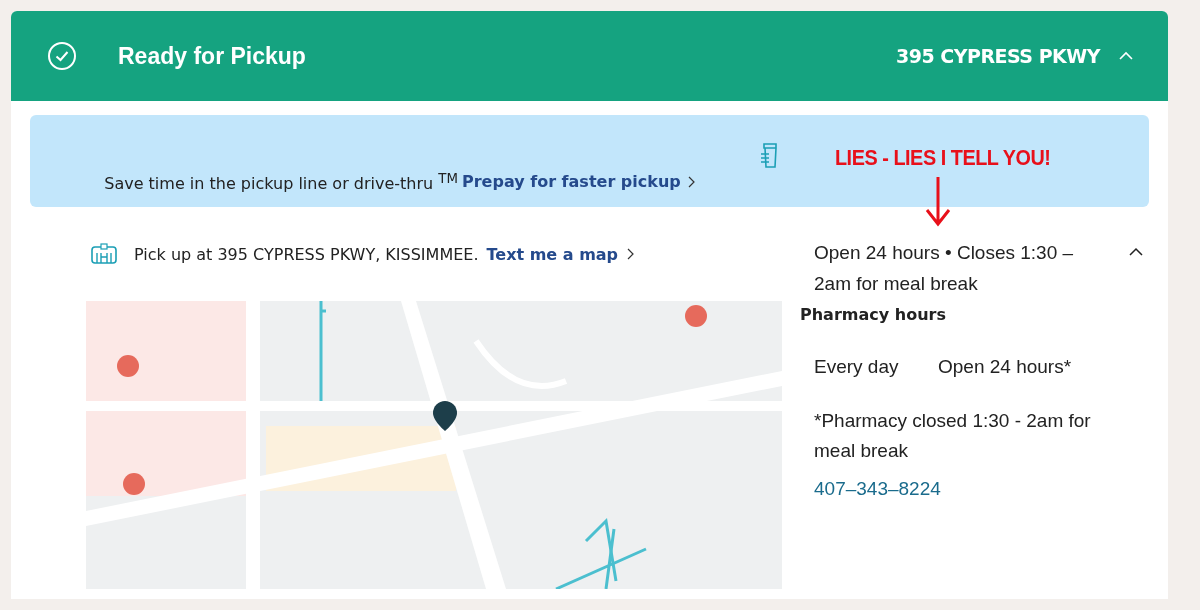 This screenshot has height=610, width=1200. What do you see at coordinates (212, 56) in the screenshot?
I see `status-title: Ready for Pickup` at bounding box center [212, 56].